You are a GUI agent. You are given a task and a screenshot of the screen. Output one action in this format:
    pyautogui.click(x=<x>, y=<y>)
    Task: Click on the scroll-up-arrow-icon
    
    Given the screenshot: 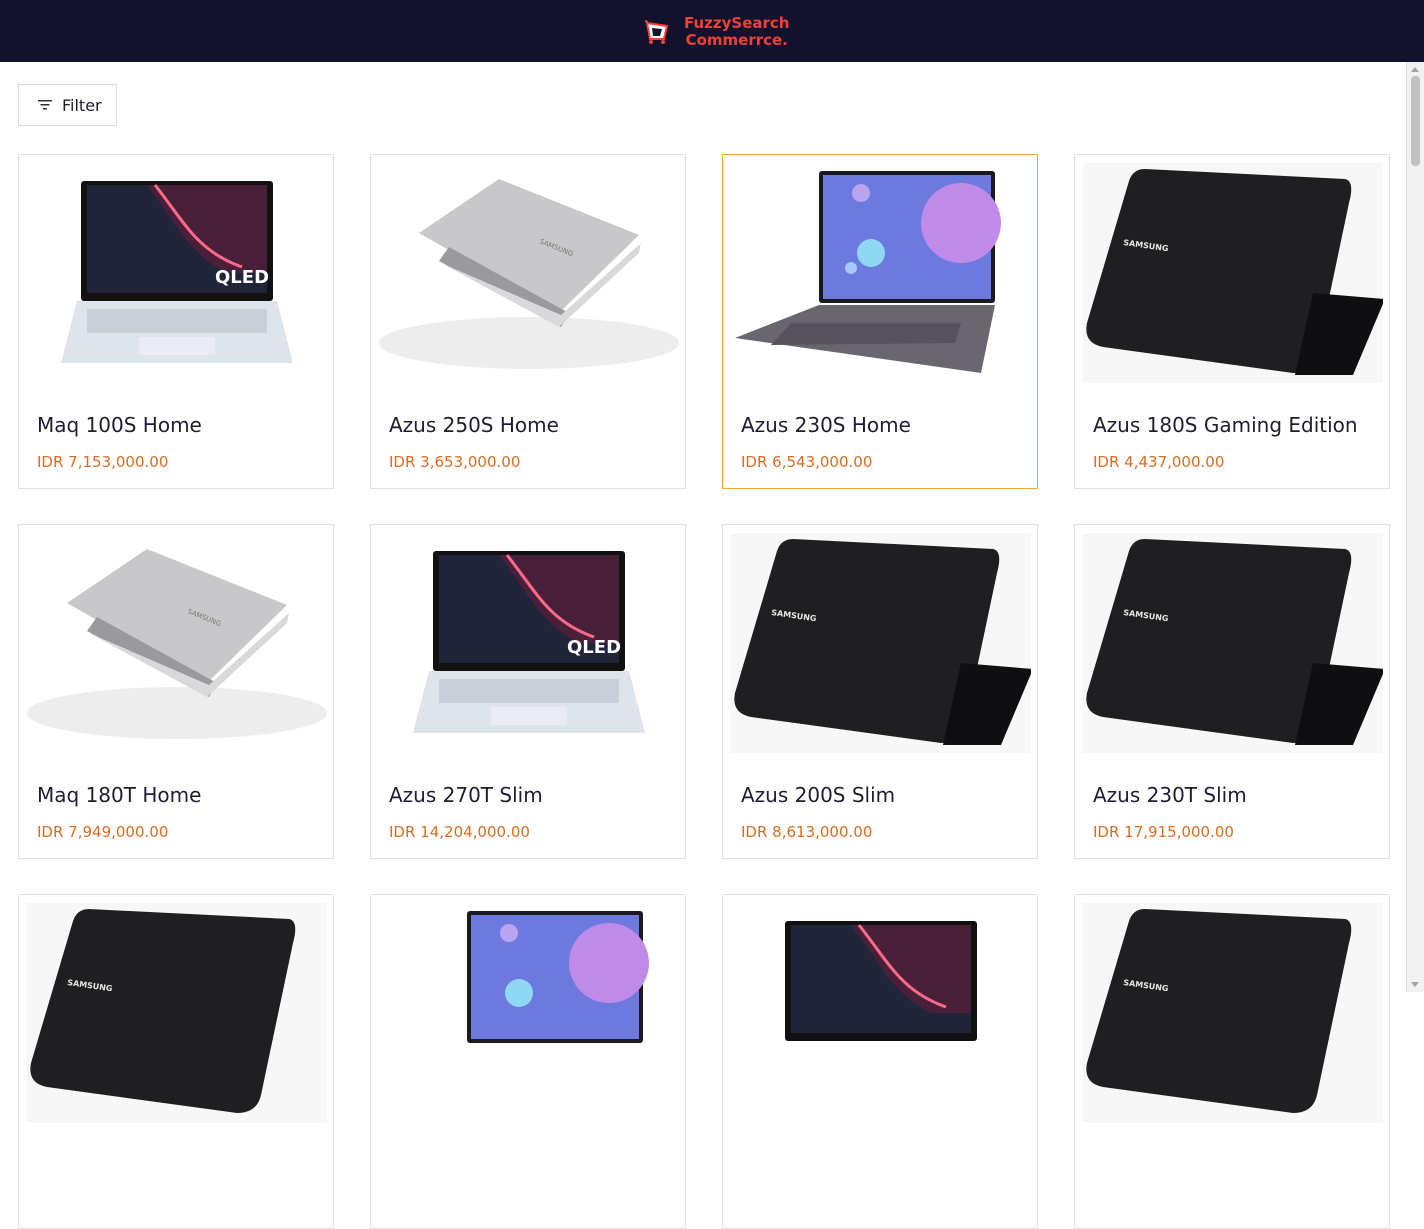 What is the action you would take?
    pyautogui.click(x=1415, y=69)
    